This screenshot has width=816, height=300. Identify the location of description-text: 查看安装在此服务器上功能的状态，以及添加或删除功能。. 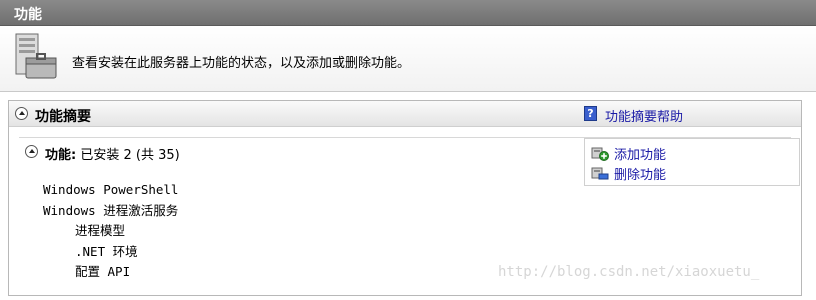
(241, 63).